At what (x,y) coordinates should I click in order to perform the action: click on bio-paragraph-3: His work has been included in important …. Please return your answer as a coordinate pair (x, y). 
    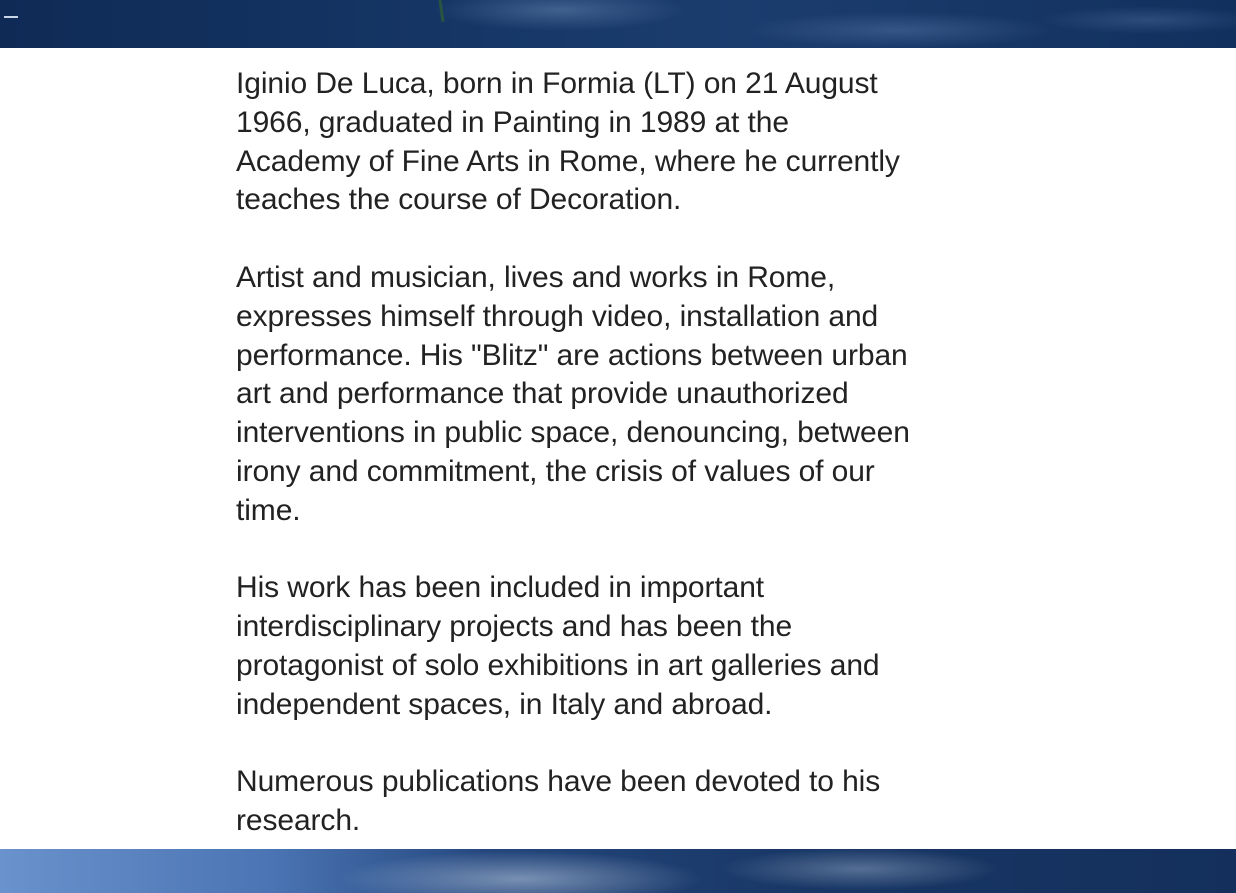
    Looking at the image, I should click on (558, 646).